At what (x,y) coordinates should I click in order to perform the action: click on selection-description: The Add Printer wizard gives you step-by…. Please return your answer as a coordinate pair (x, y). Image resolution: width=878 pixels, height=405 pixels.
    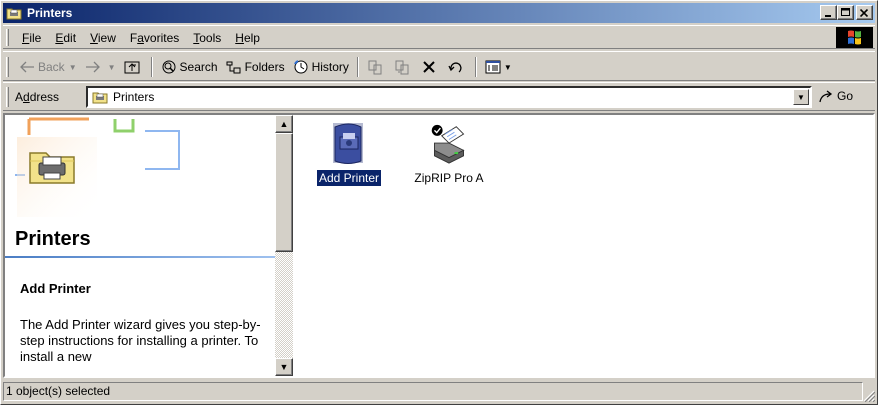
    Looking at the image, I should click on (140, 340).